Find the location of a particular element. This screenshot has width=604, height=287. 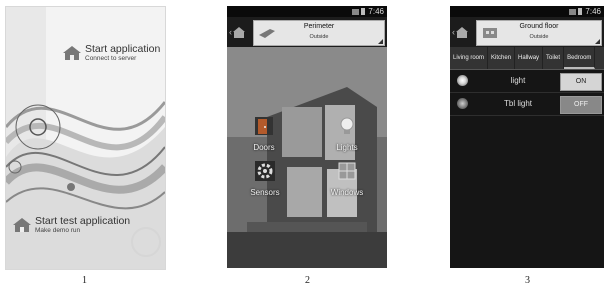

tab-kitchen: Kitchen is located at coordinates (502, 58).